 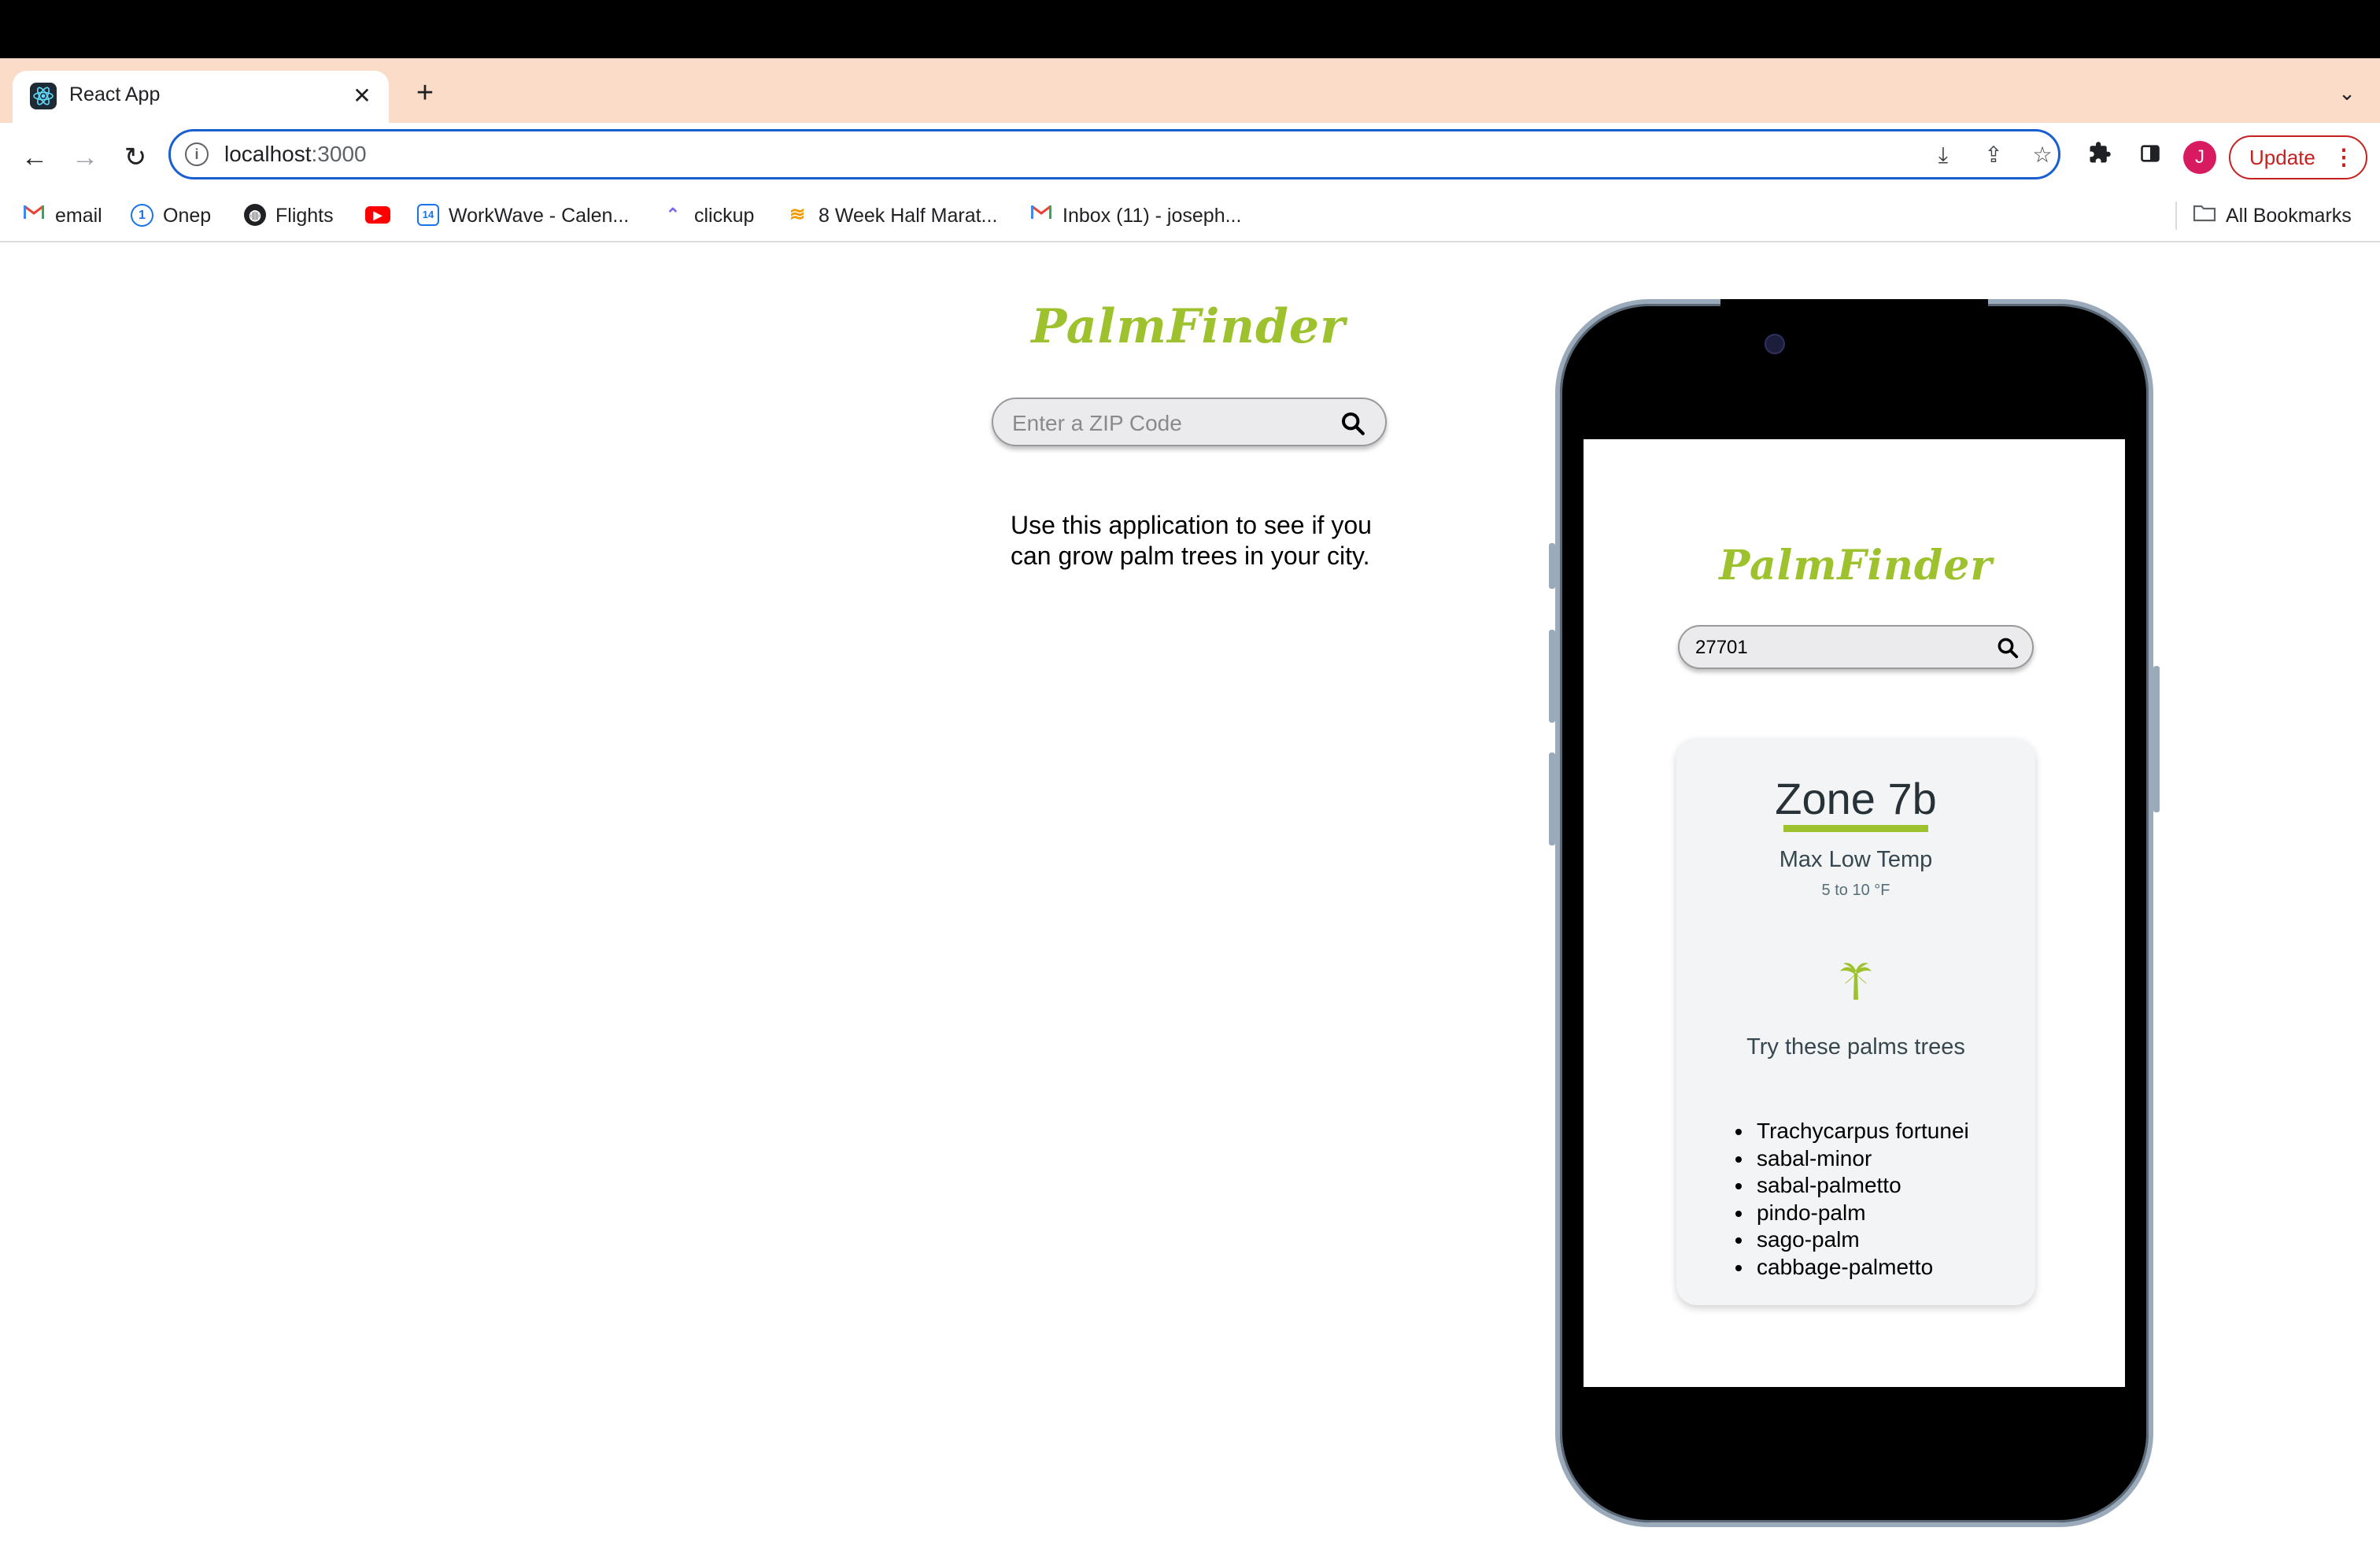 I want to click on install-icon: ⤓, so click(x=1943, y=155).